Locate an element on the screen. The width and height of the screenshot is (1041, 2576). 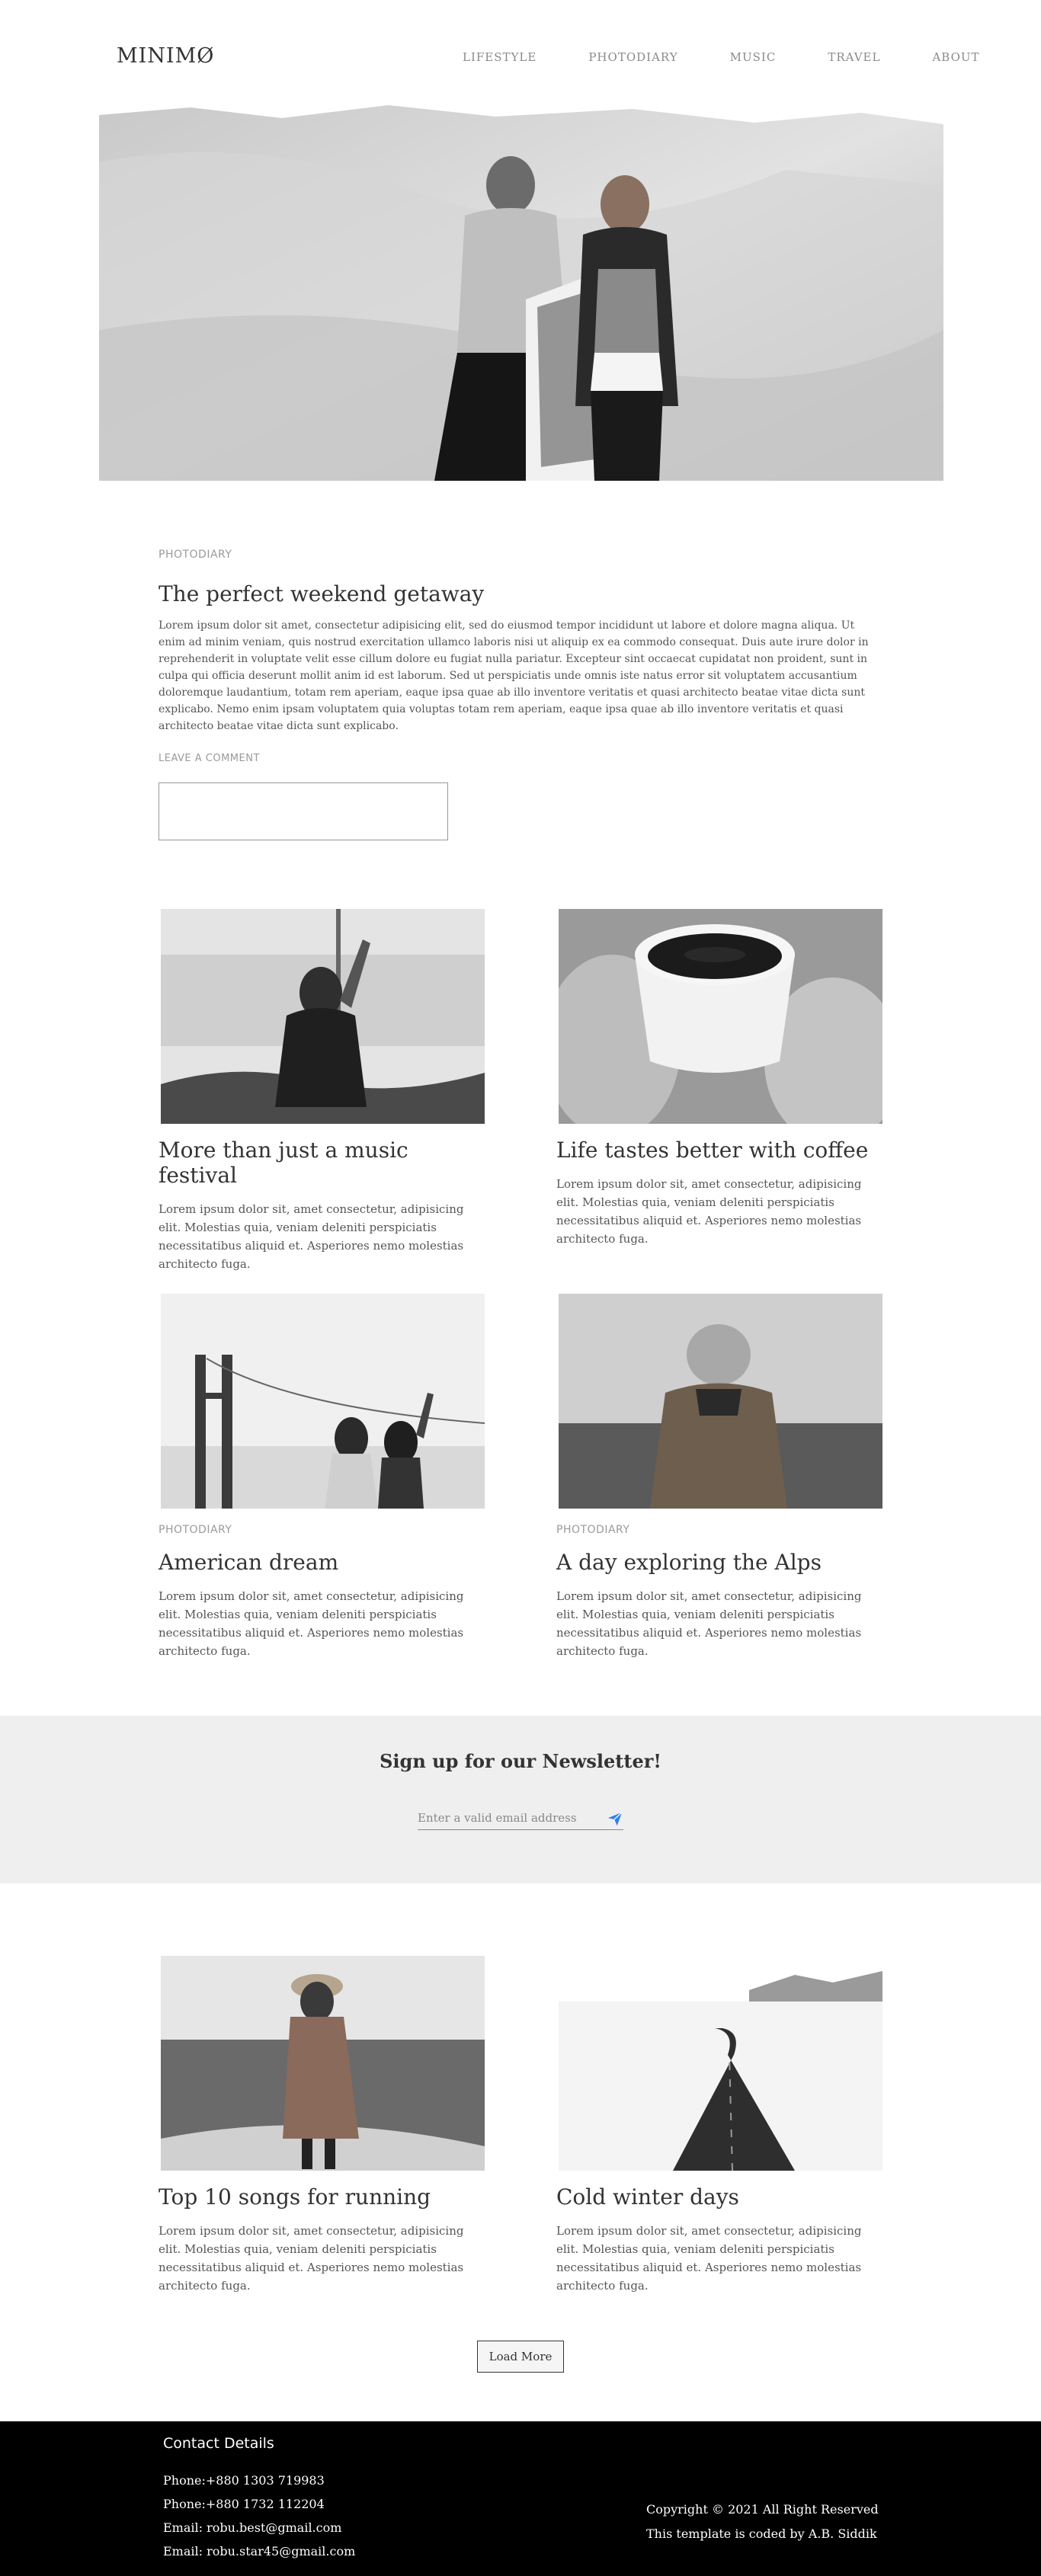
card-title: Top 10 songs for running is located at coordinates (320, 2197).